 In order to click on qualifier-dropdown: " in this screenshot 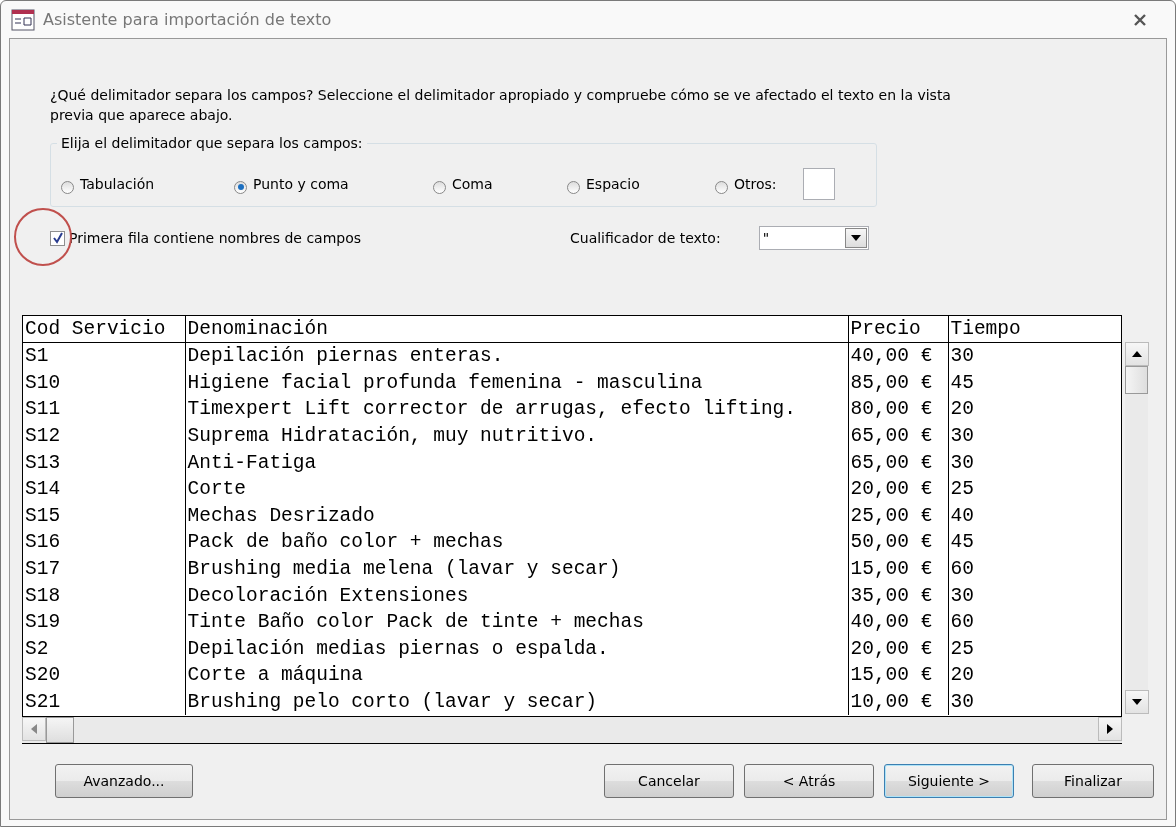, I will do `click(813, 238)`.